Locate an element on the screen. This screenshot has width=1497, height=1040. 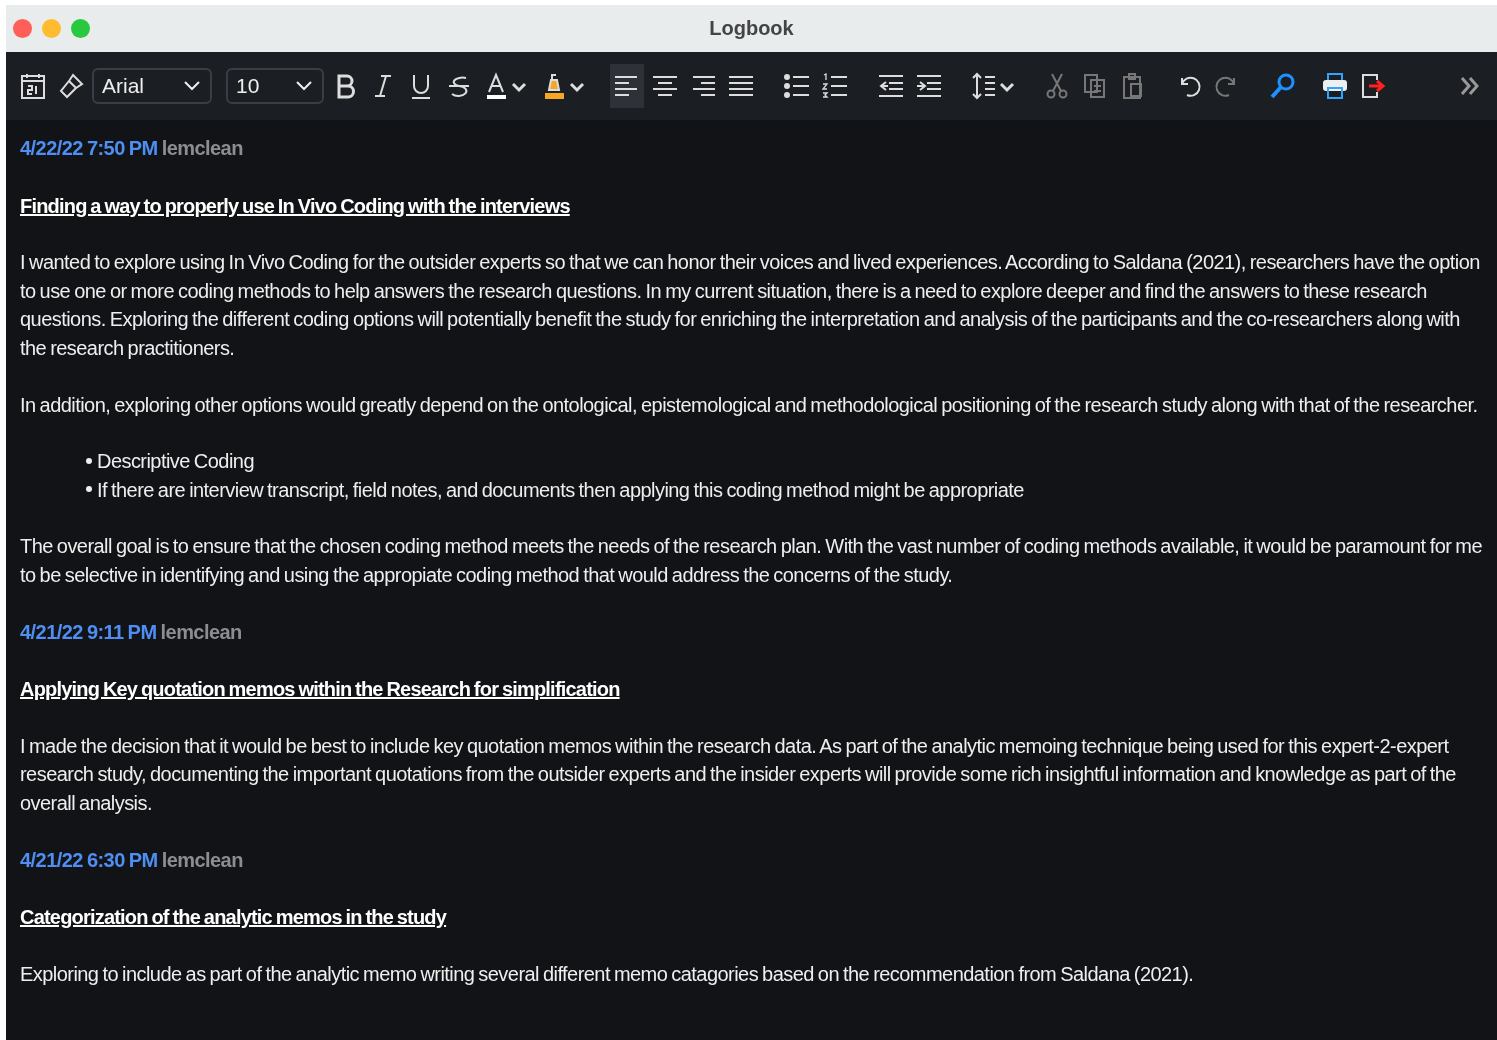
font-size-dropdown: 10 is located at coordinates (275, 86).